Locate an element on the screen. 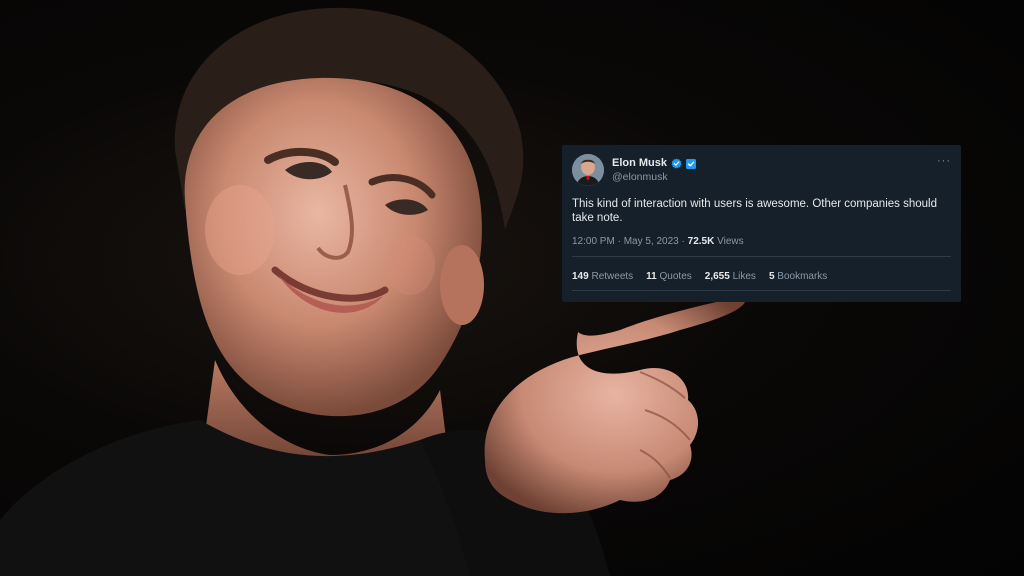  tweet-meta: 12:00 PM · May 5, 2023 · 72.5K Views is located at coordinates (658, 241).